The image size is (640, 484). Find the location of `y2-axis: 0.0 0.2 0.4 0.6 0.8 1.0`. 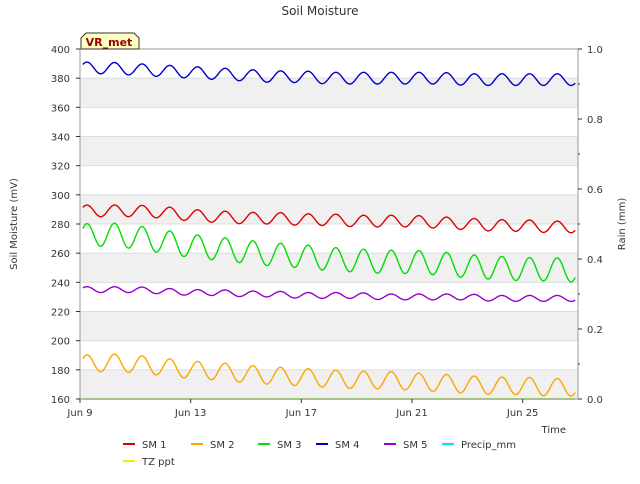

y2-axis: 0.0 0.2 0.4 0.6 0.8 1.0 is located at coordinates (590, 225).